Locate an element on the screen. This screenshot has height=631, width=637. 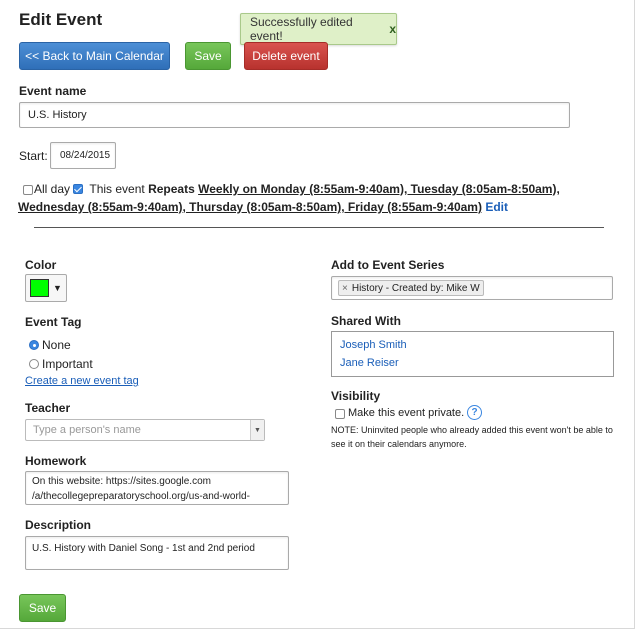
notification-message: Successfully edited event! is located at coordinates (301, 29).